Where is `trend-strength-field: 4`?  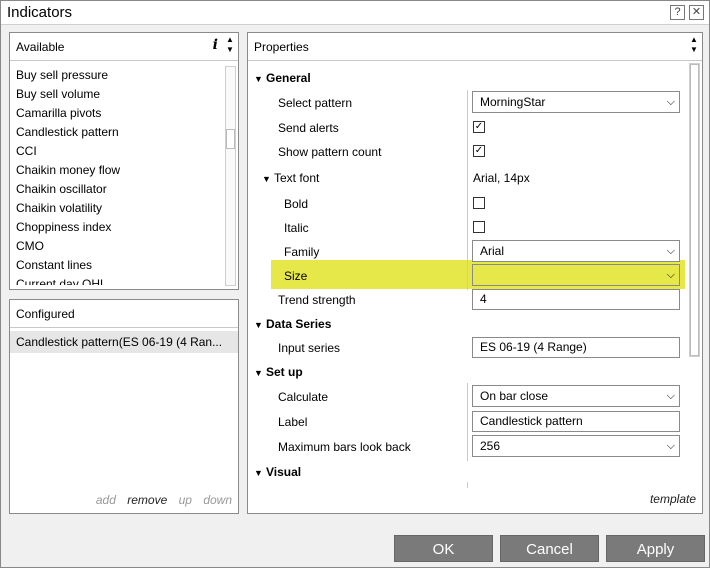
trend-strength-field: 4 is located at coordinates (576, 299).